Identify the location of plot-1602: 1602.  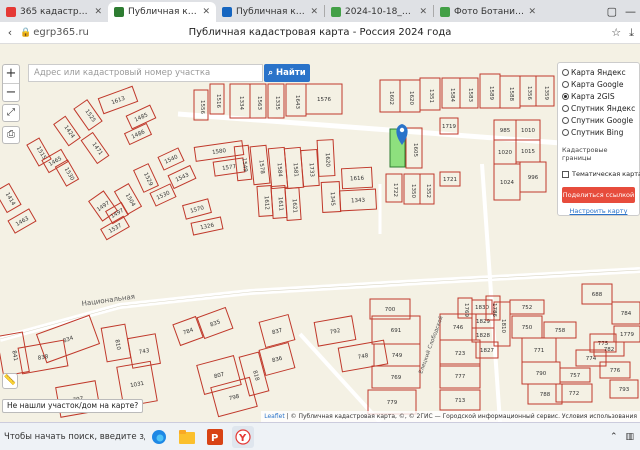
(390, 96).